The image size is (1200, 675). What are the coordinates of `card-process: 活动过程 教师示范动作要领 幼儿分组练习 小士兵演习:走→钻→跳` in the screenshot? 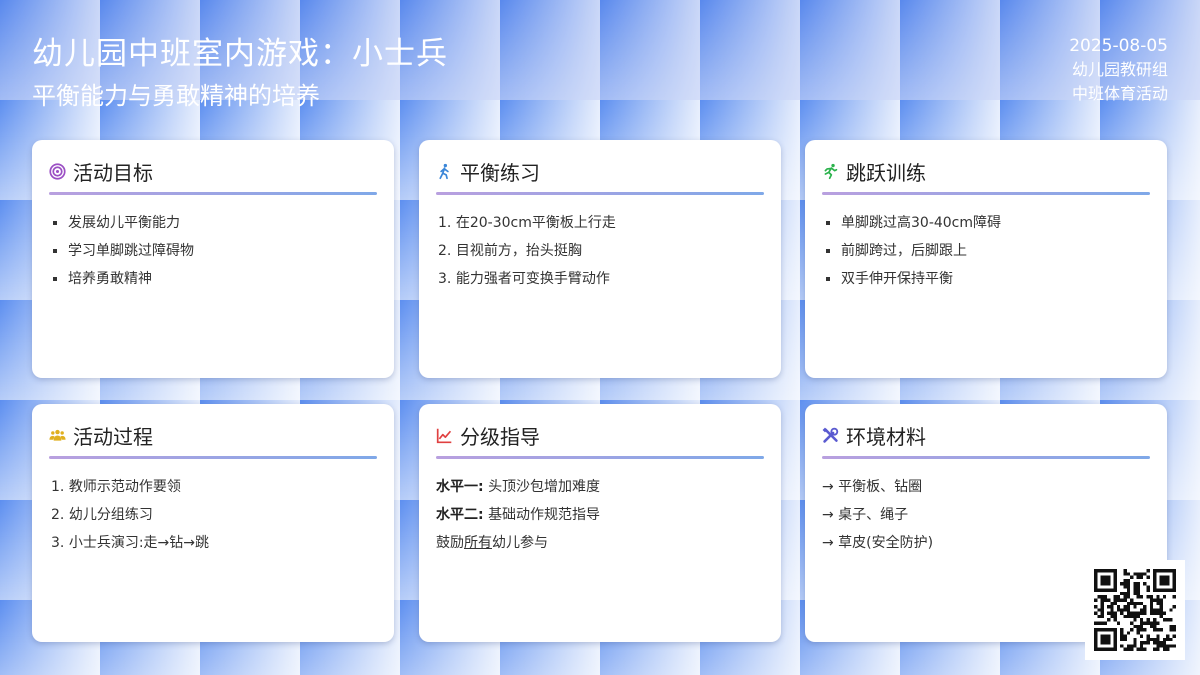 It's located at (213, 523).